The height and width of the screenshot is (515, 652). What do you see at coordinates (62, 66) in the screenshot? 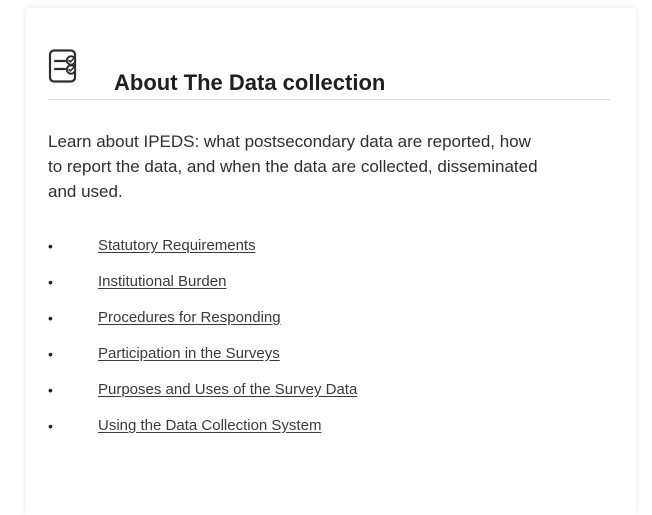
I see `survey-document-icon` at bounding box center [62, 66].